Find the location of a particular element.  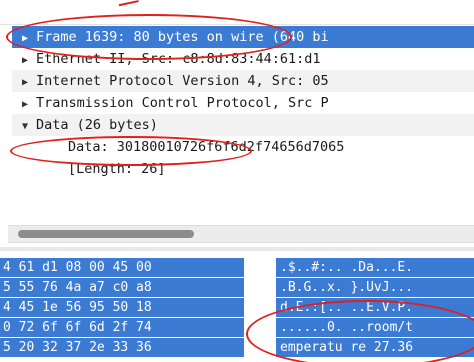

tree-row-frame: ▶ Frame 1639: 80 bytes on wire (640 bi is located at coordinates (243, 37).